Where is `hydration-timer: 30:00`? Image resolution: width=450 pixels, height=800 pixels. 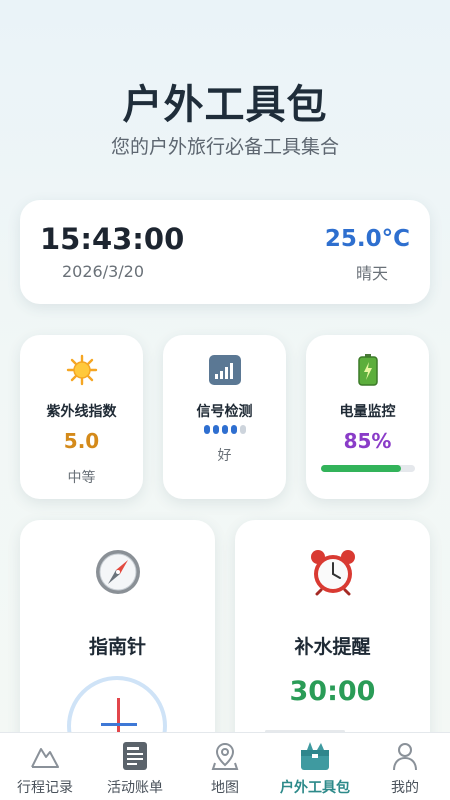
hydration-timer: 30:00 is located at coordinates (332, 691).